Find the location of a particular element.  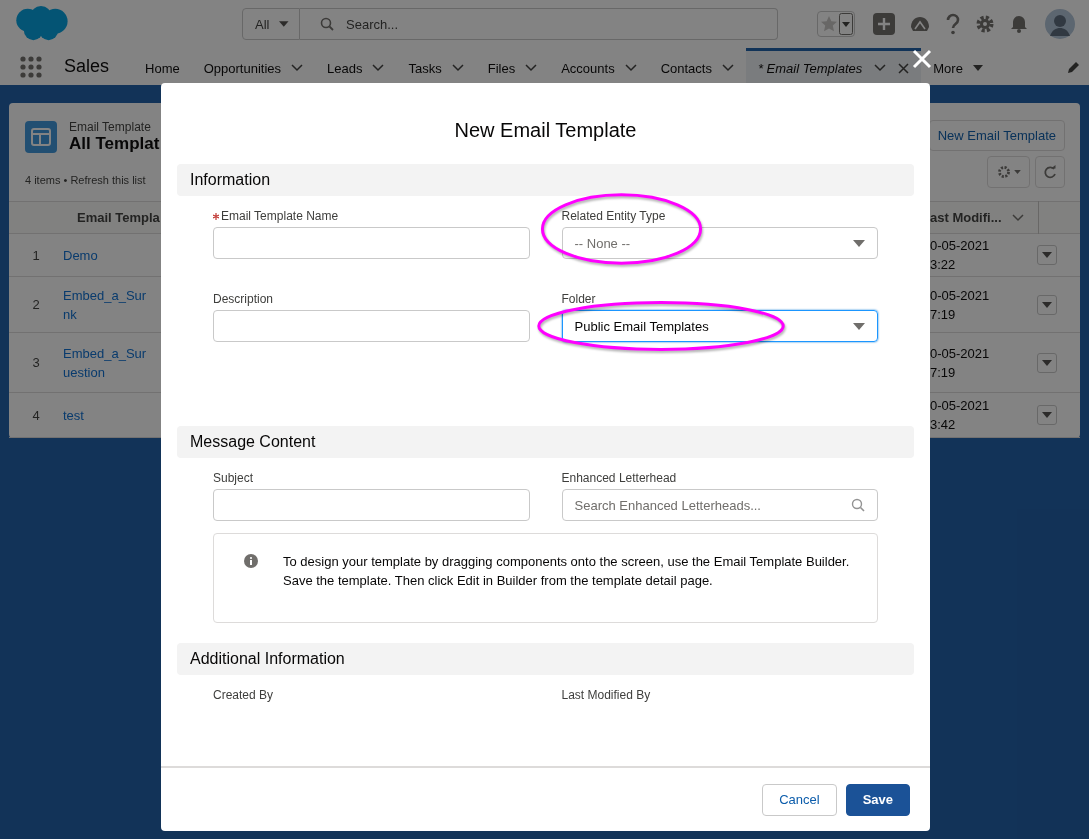

field-label: Related Entity Type is located at coordinates (613, 216).